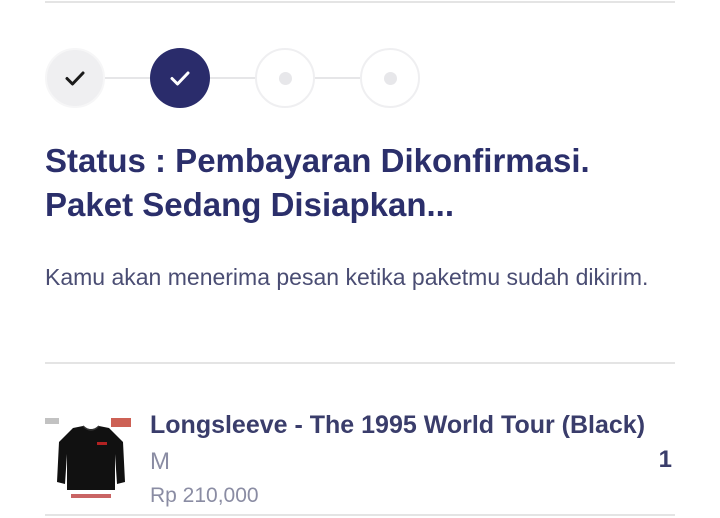 The height and width of the screenshot is (518, 720). What do you see at coordinates (160, 461) in the screenshot?
I see `product-variant: M` at bounding box center [160, 461].